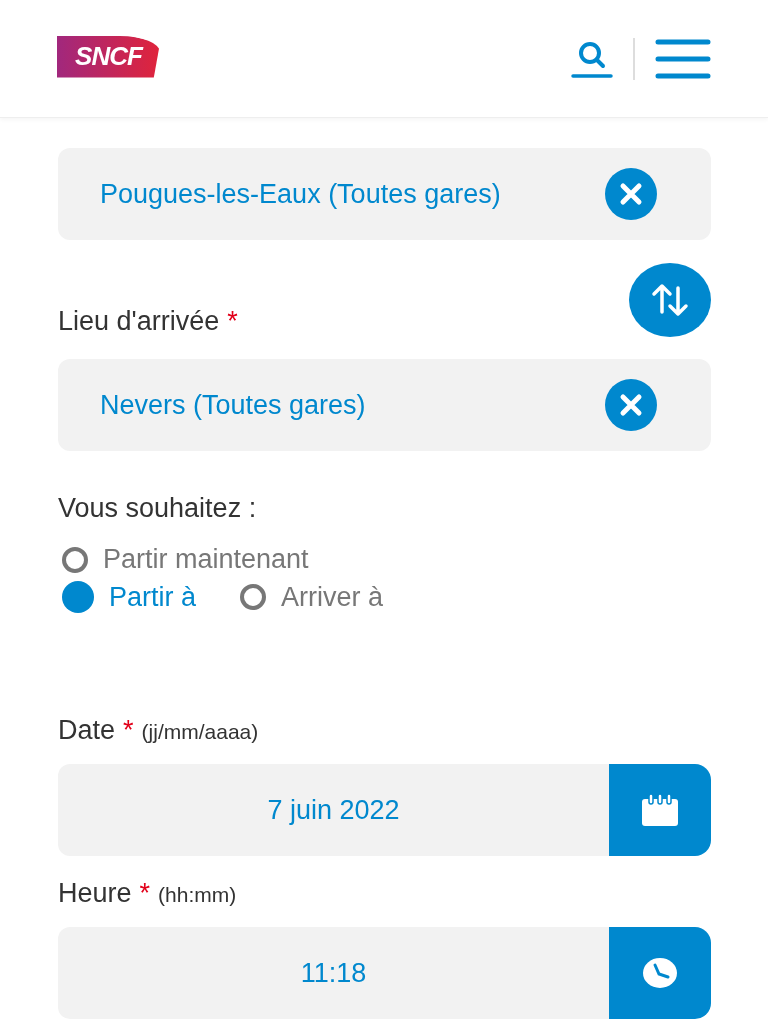 The image size is (768, 1024). Describe the element at coordinates (333, 810) in the screenshot. I see `date-field: 7 juin 2022` at that location.